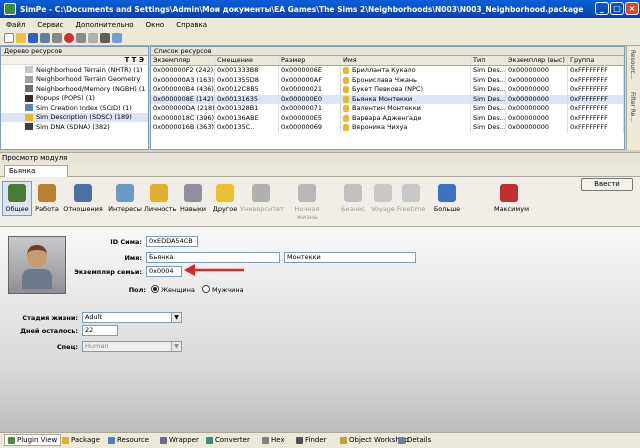 The height and width of the screenshot is (448, 640). What do you see at coordinates (74, 117) in the screenshot?
I see `tree-item-selected: Sim Description (SDSC) (189)` at bounding box center [74, 117].